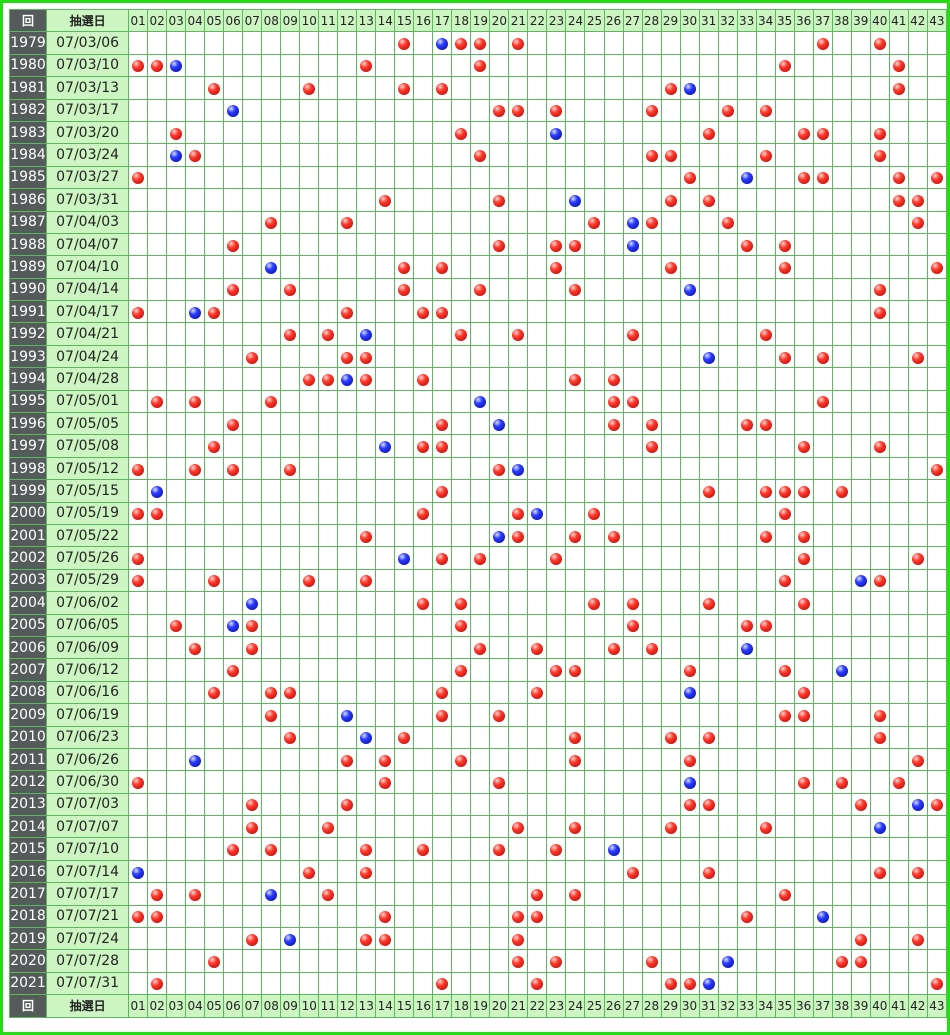 This screenshot has height=1035, width=950. I want to click on draw-row: 1997 07/05/08, so click(478, 446).